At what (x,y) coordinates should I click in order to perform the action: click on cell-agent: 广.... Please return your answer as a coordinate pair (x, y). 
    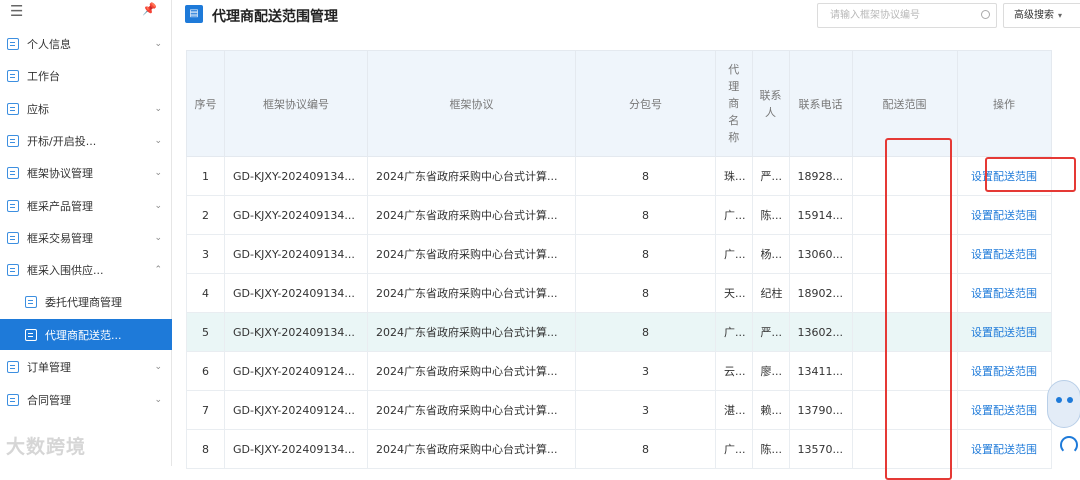
    Looking at the image, I should click on (734, 215).